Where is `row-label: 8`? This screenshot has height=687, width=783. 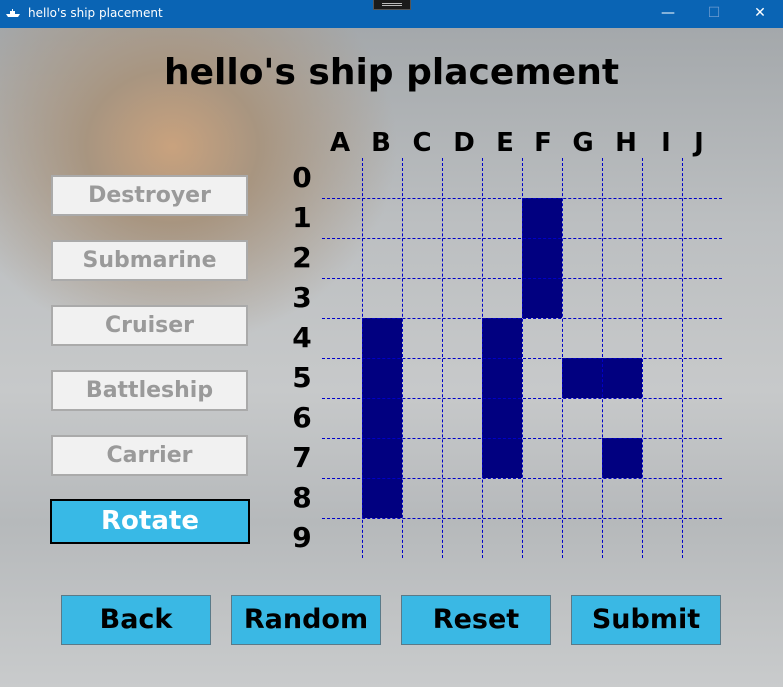 row-label: 8 is located at coordinates (302, 497).